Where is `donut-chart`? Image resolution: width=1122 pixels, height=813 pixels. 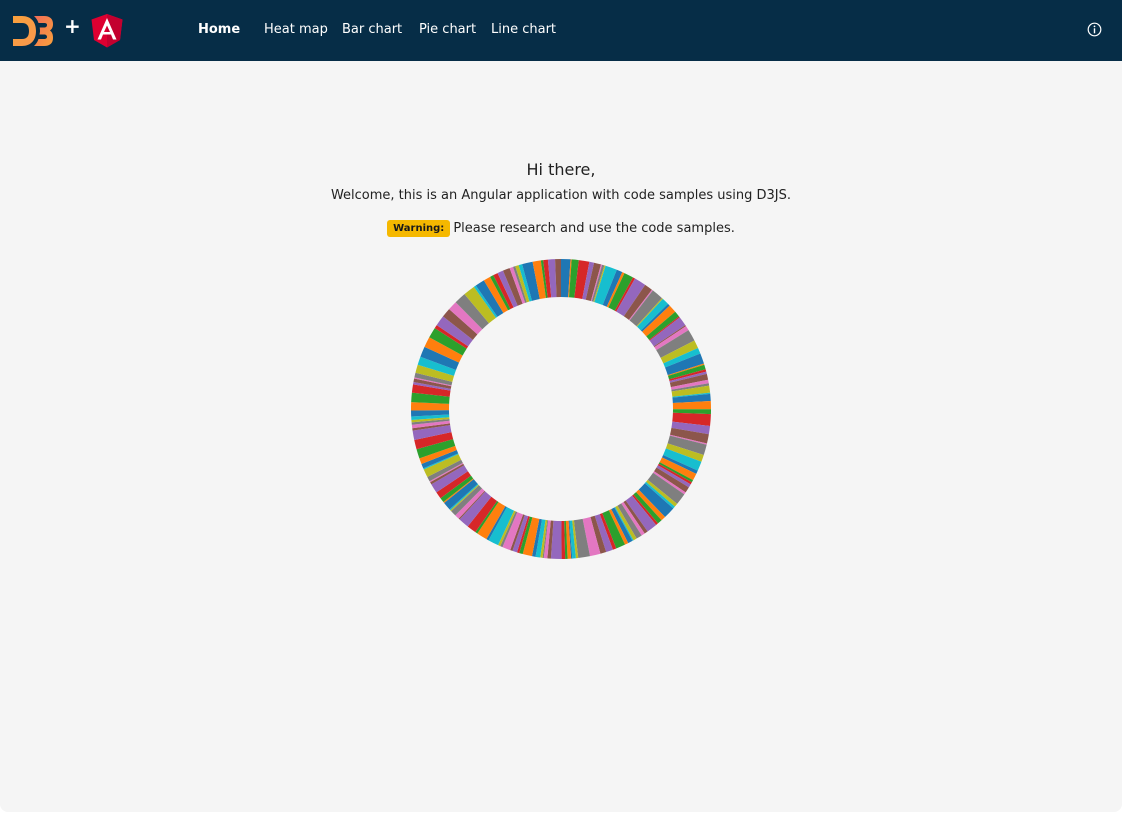
donut-chart is located at coordinates (561, 409).